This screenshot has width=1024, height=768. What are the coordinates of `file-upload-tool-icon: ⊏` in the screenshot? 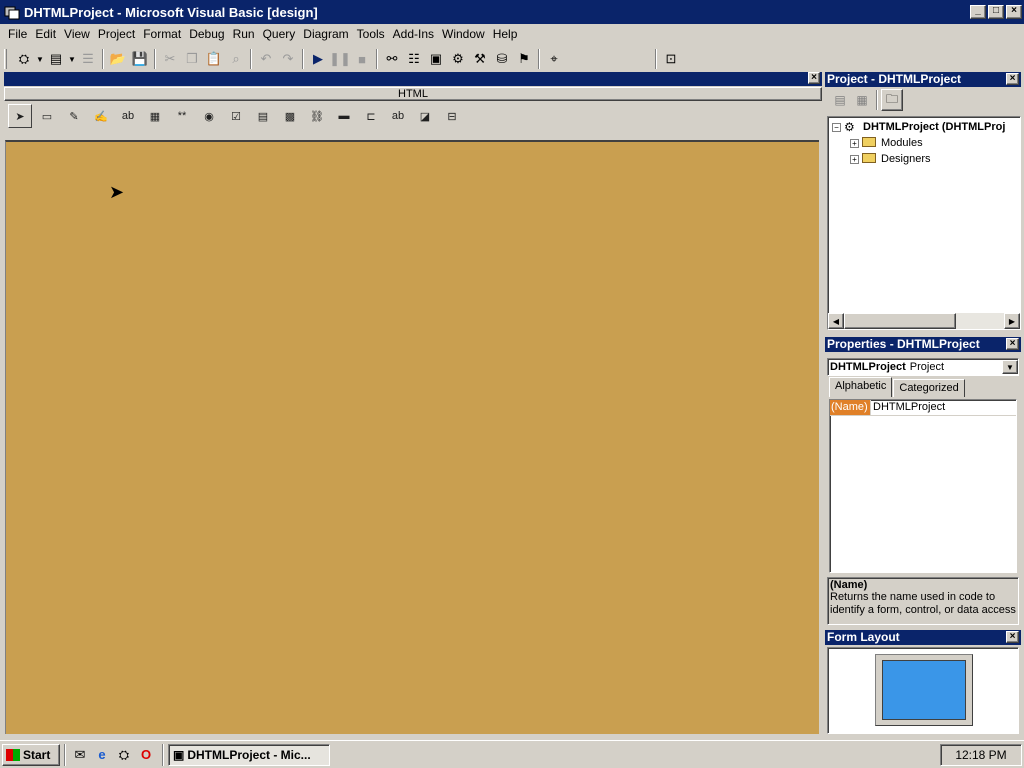 It's located at (371, 116).